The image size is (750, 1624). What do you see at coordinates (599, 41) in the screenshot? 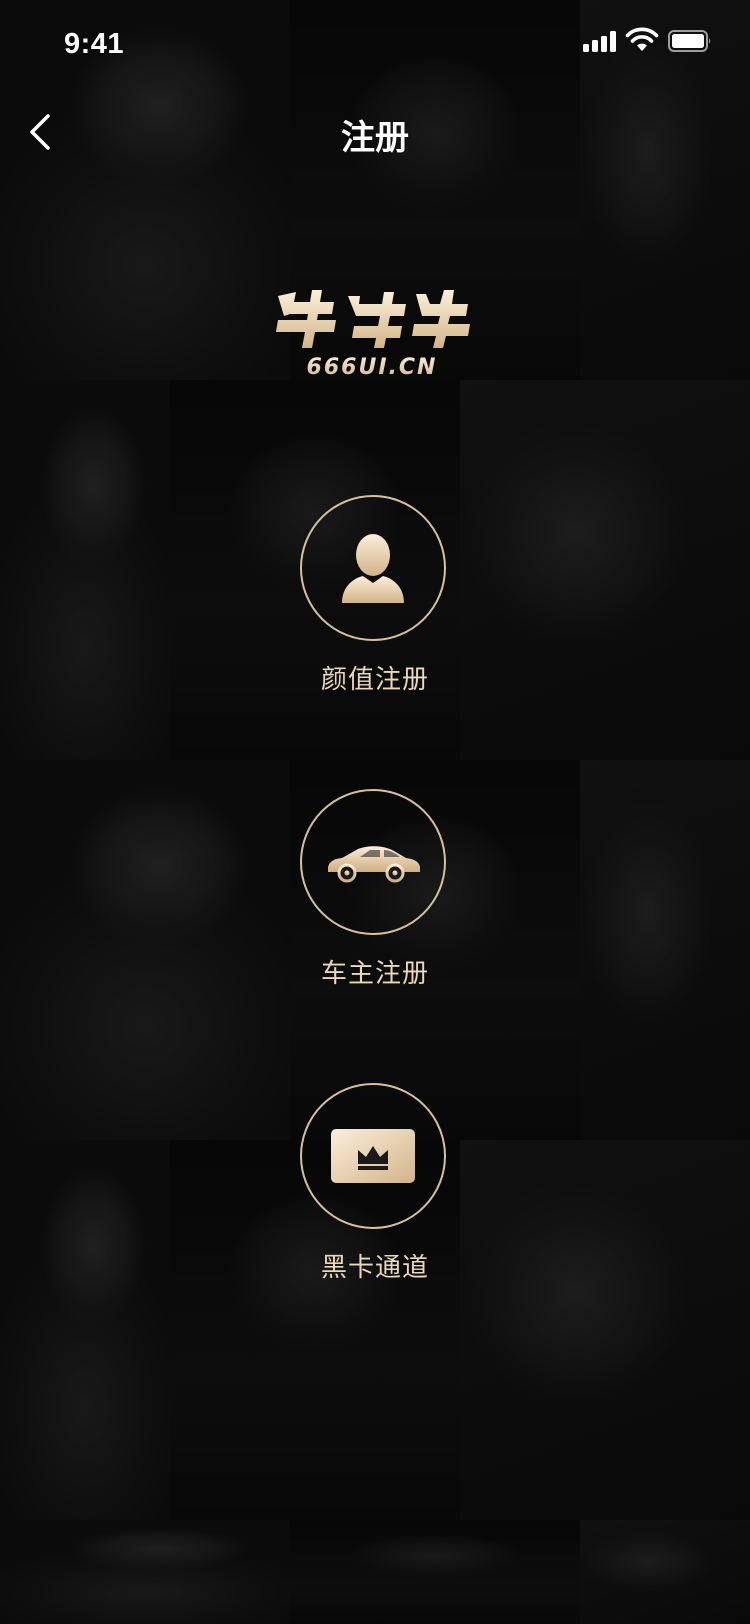
I see `cellular-signal-icon` at bounding box center [599, 41].